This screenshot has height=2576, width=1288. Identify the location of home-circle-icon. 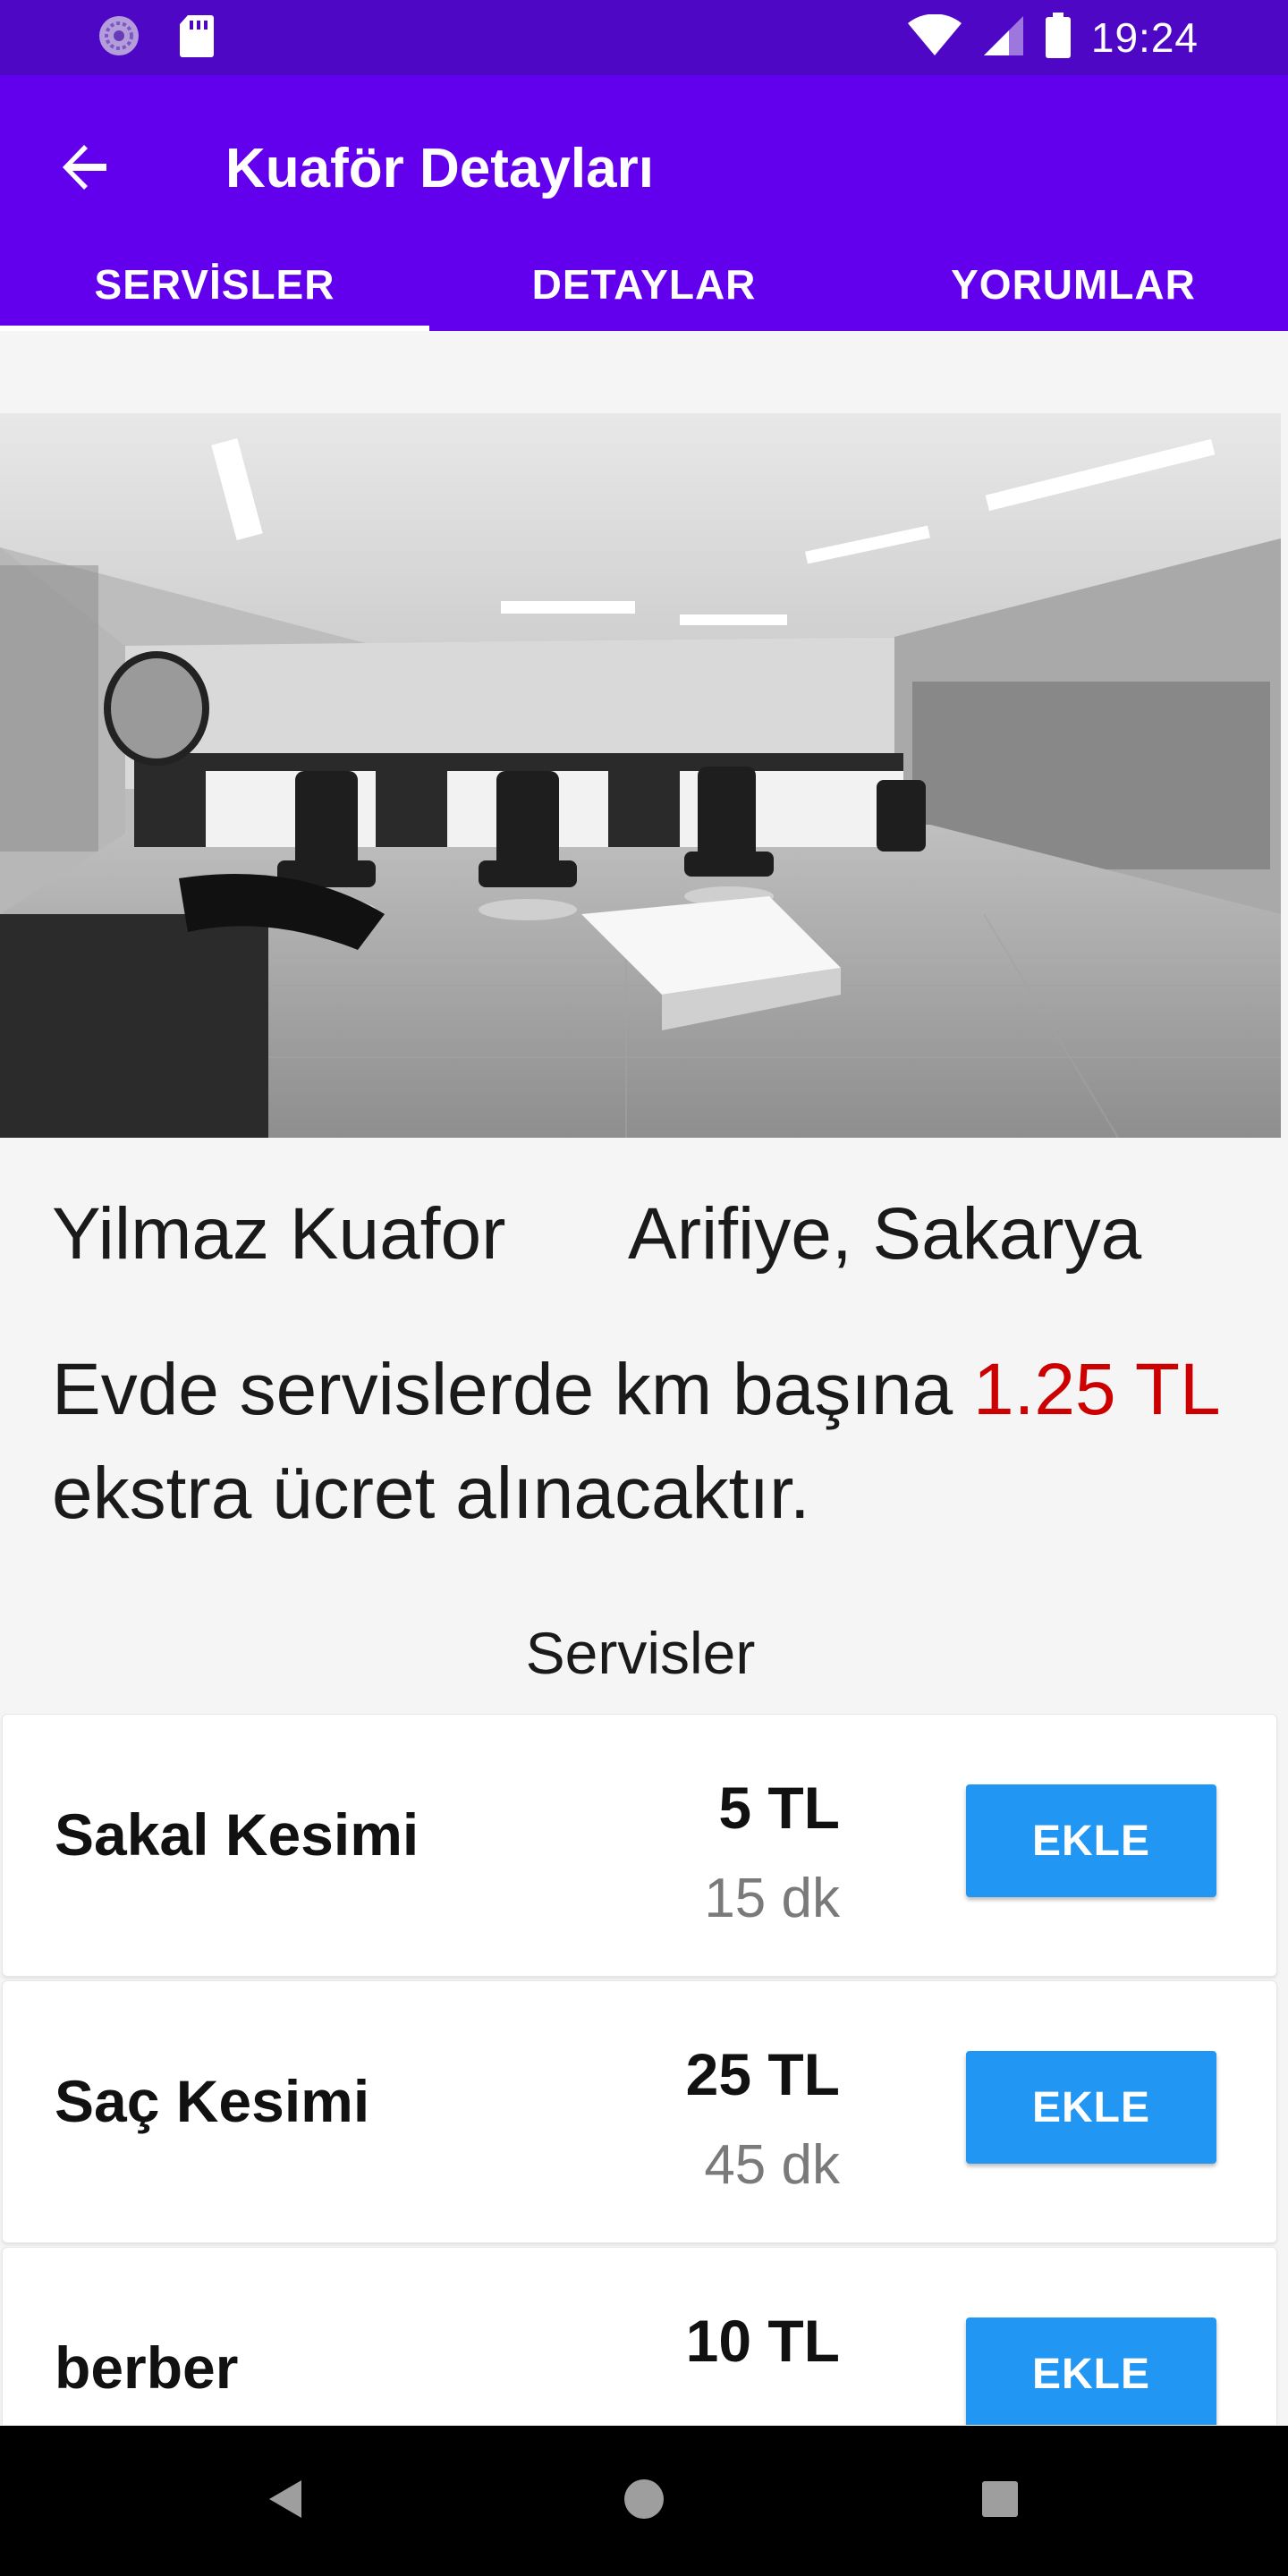
(644, 2501).